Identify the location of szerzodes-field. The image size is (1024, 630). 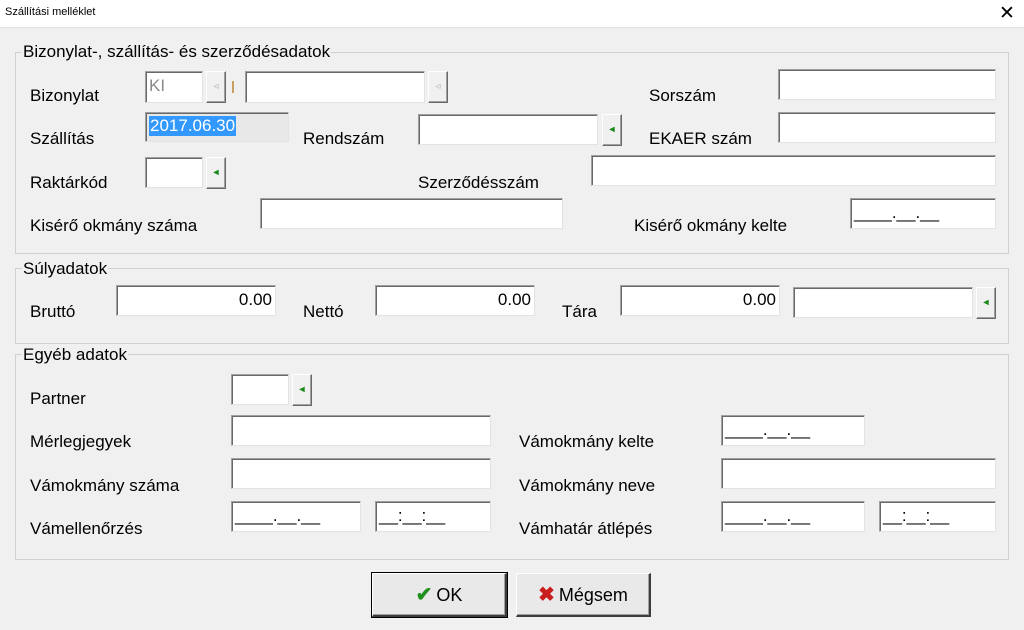
(793, 170).